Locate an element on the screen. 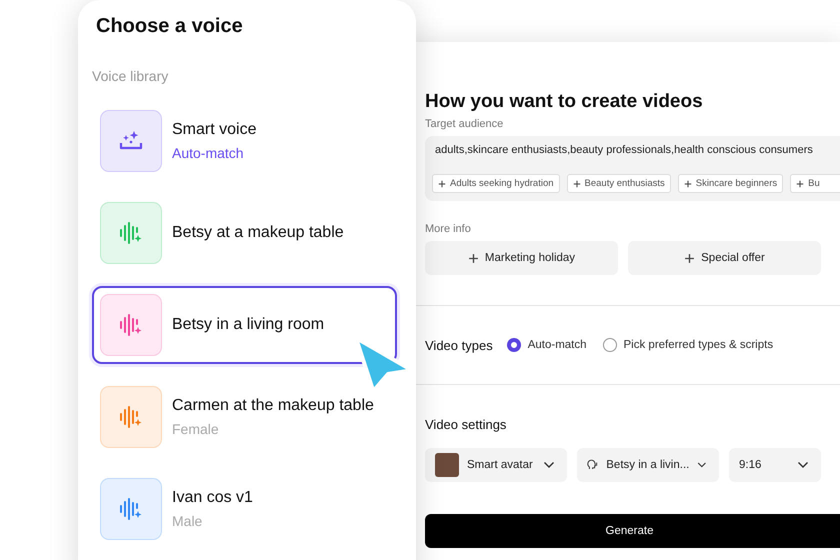  voice-subtitle: Female is located at coordinates (196, 429).